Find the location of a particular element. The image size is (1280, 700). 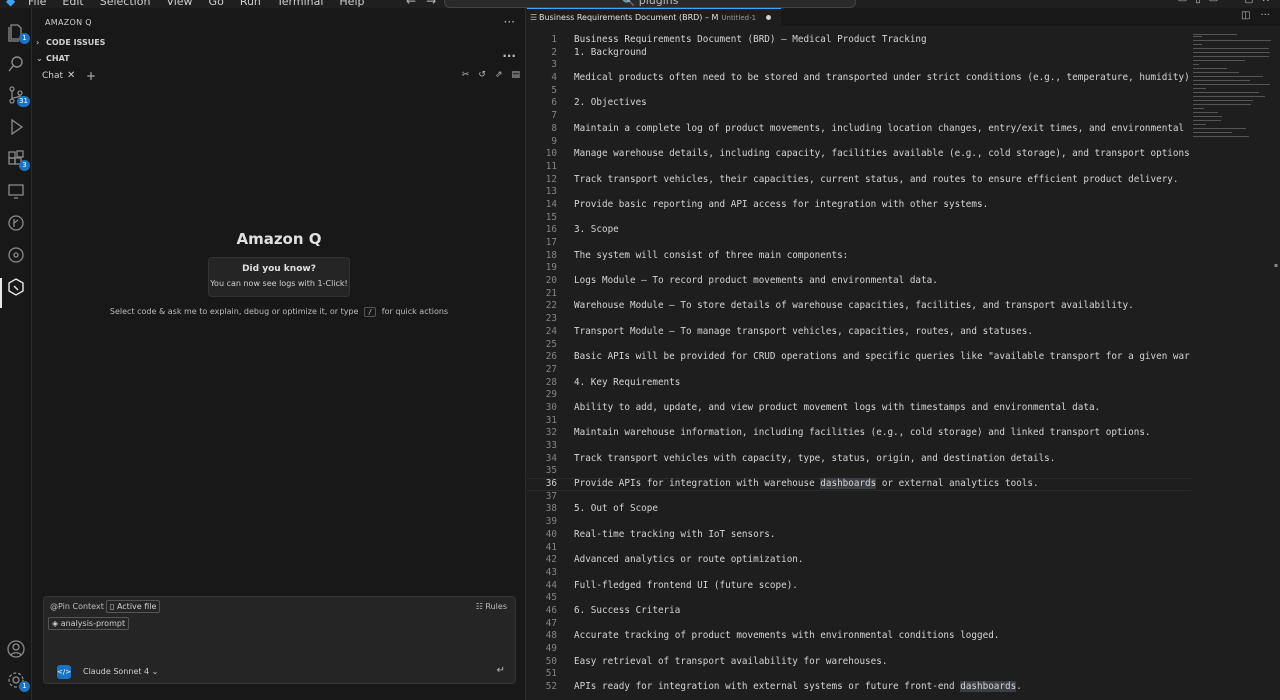

amazon-q-icon is located at coordinates (16, 287).